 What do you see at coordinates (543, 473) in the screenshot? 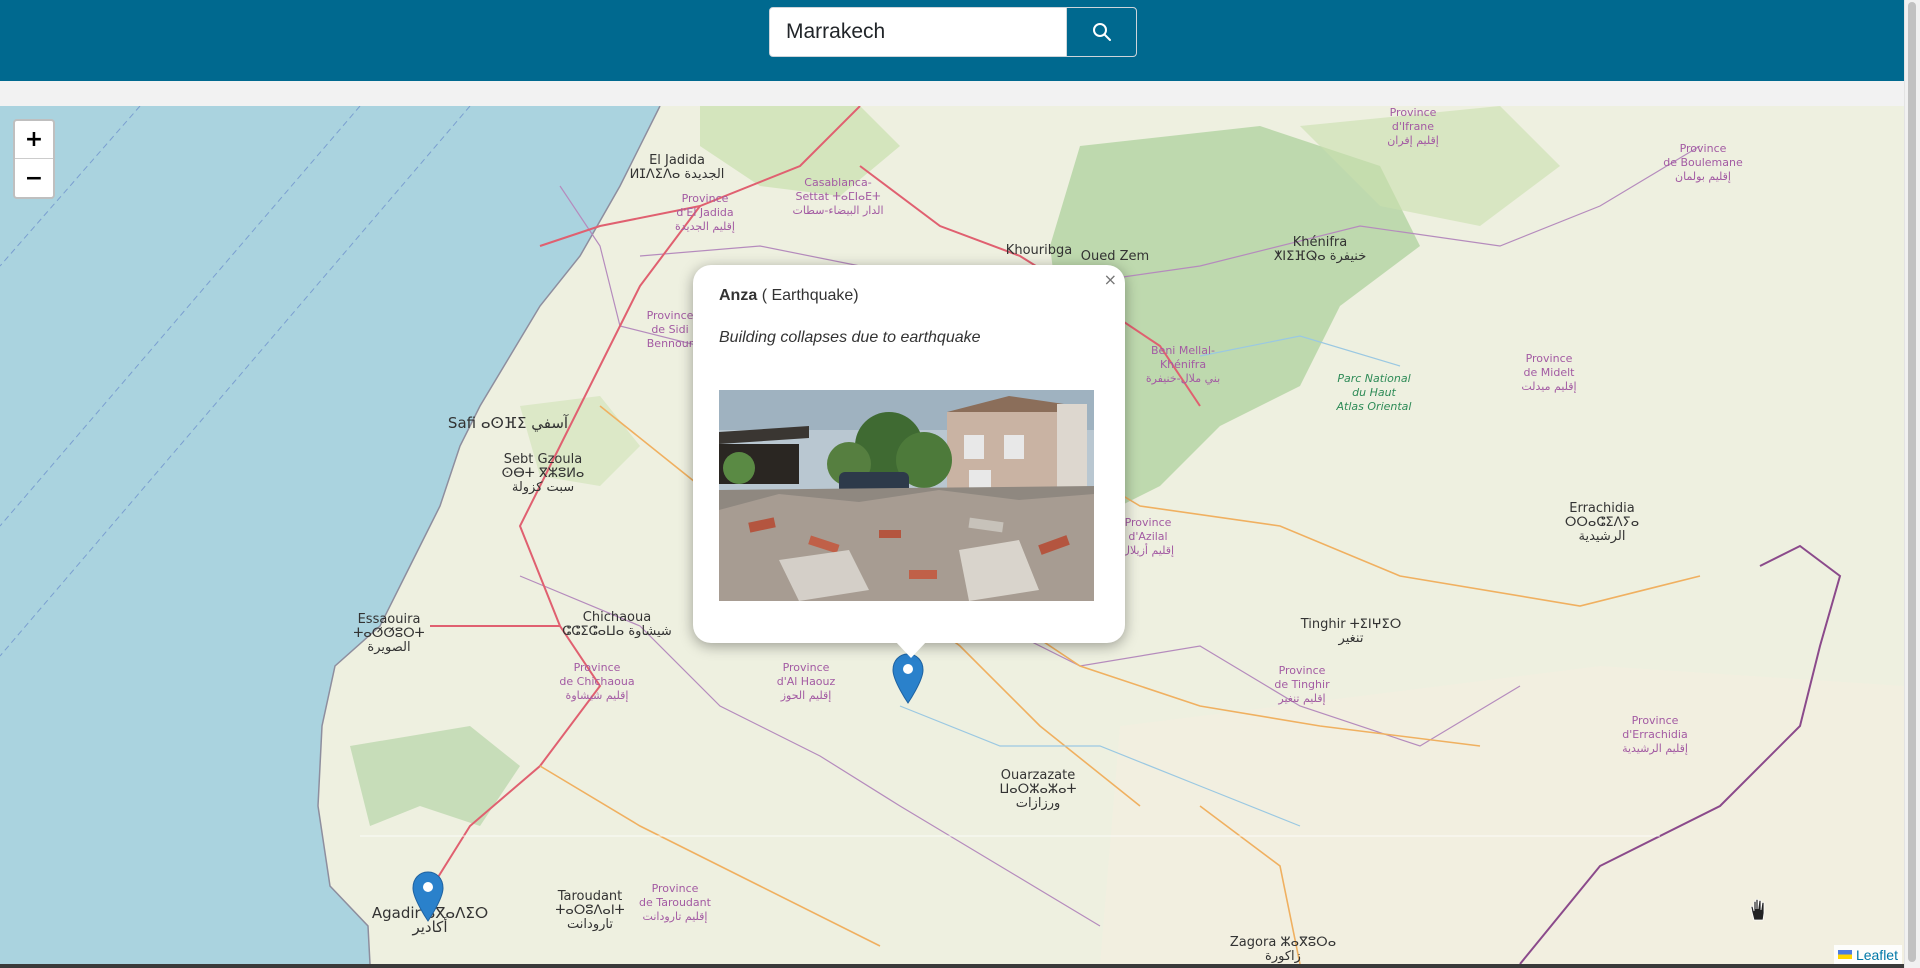
I see `map-label-sebt-gzoula: Sebt Gzoula ⵙⴱⵜ ⴳⵣⵓⵍⴰ سبت كزولة` at bounding box center [543, 473].